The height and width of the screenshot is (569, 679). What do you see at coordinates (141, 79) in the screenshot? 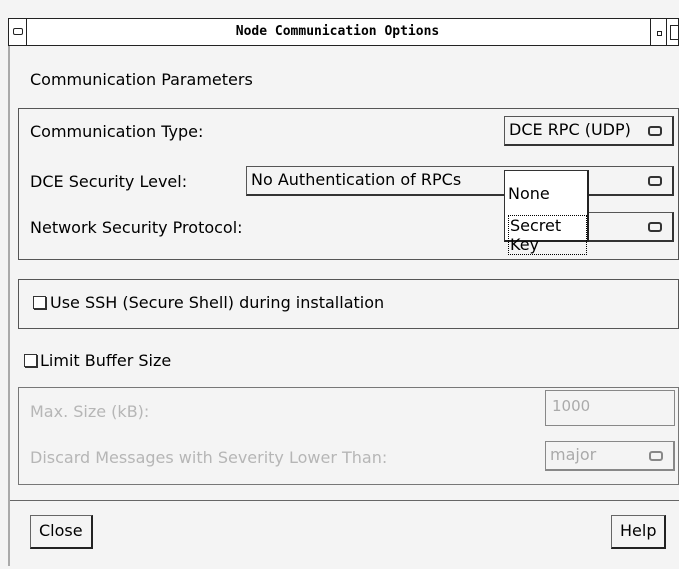
I see `section-title: Communication Parameters` at bounding box center [141, 79].